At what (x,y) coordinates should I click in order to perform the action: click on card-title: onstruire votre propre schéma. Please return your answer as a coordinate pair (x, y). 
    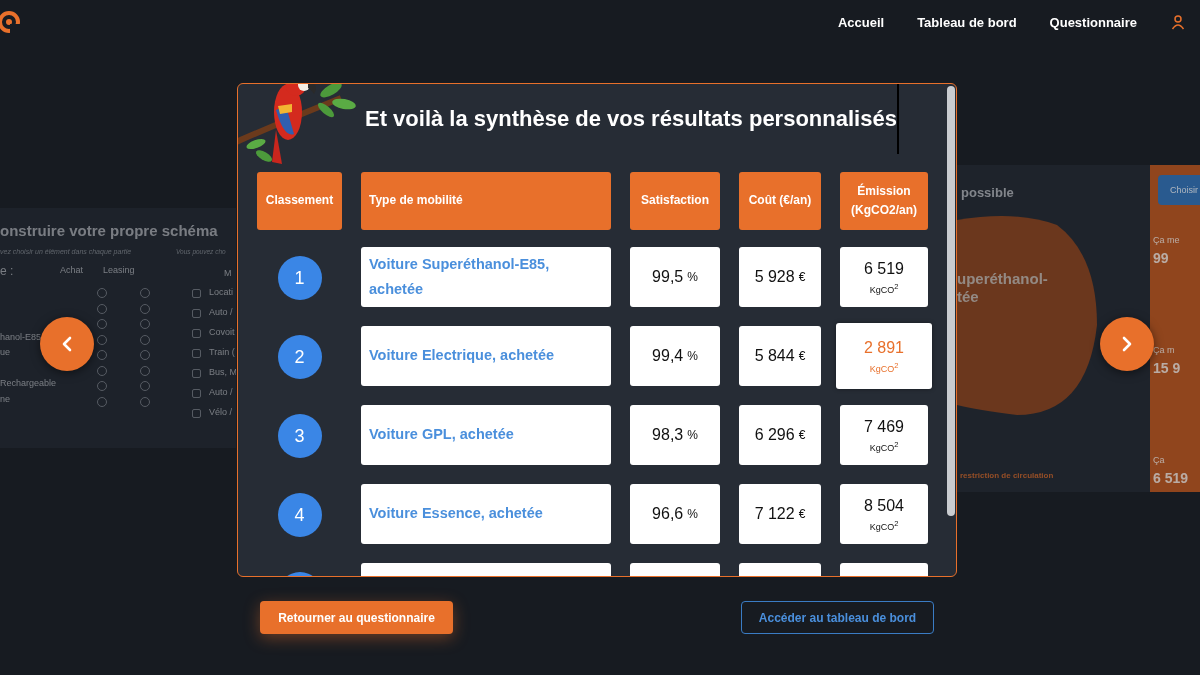
    Looking at the image, I should click on (109, 230).